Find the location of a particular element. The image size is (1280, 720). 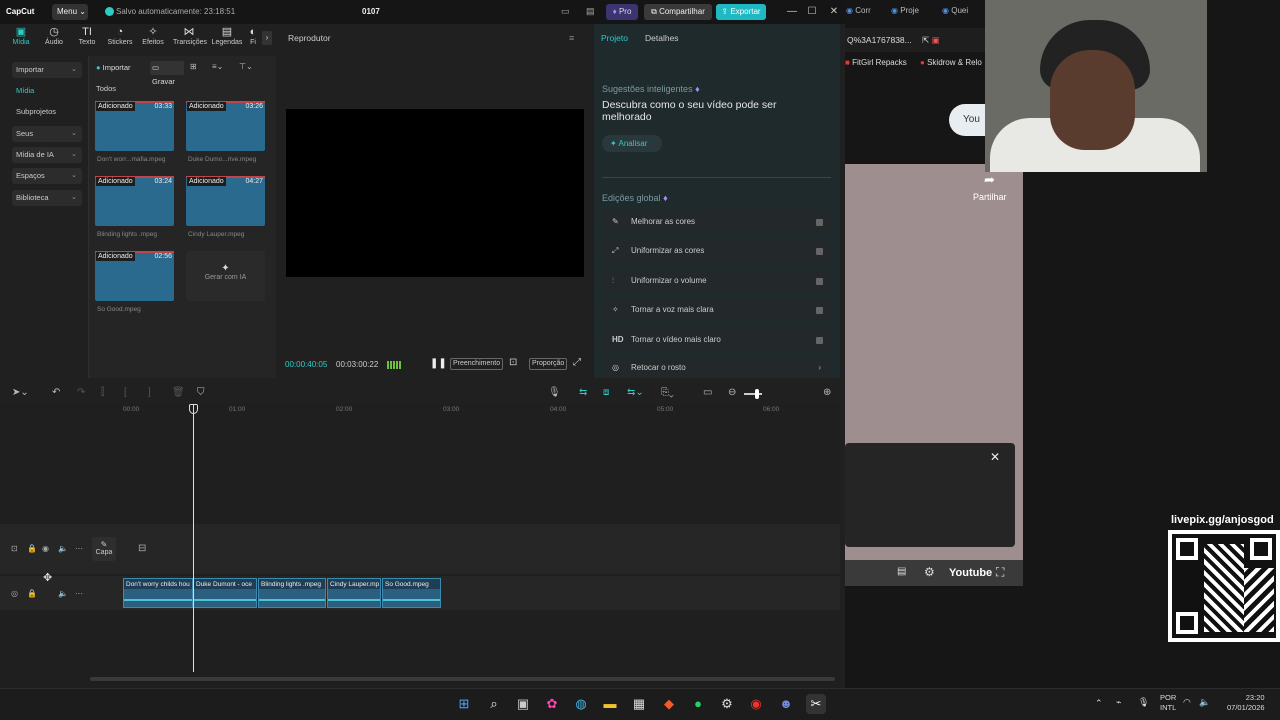

link-main-track-icon: ⇆ is located at coordinates (583, 392).